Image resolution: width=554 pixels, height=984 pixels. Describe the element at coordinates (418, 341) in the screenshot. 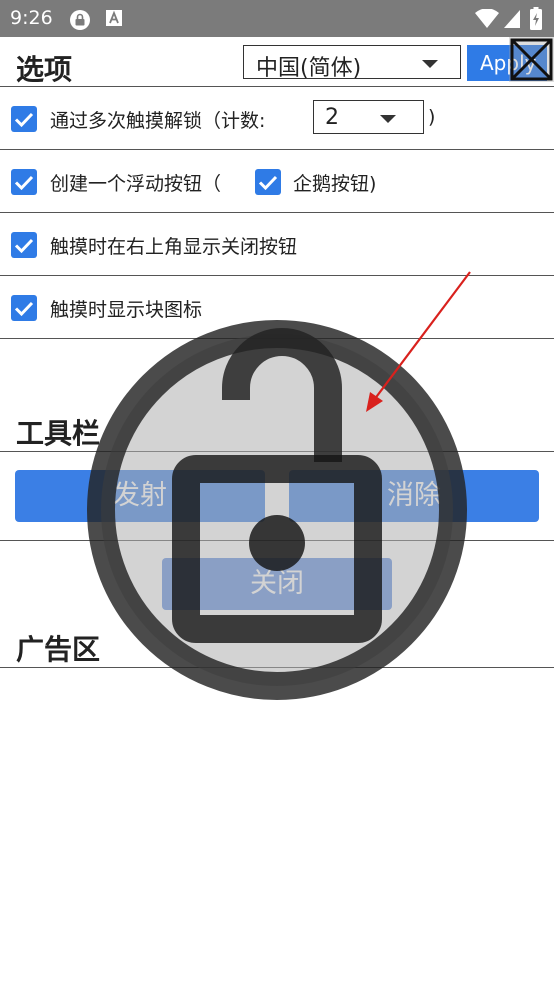

I see `annotation-arrow` at that location.